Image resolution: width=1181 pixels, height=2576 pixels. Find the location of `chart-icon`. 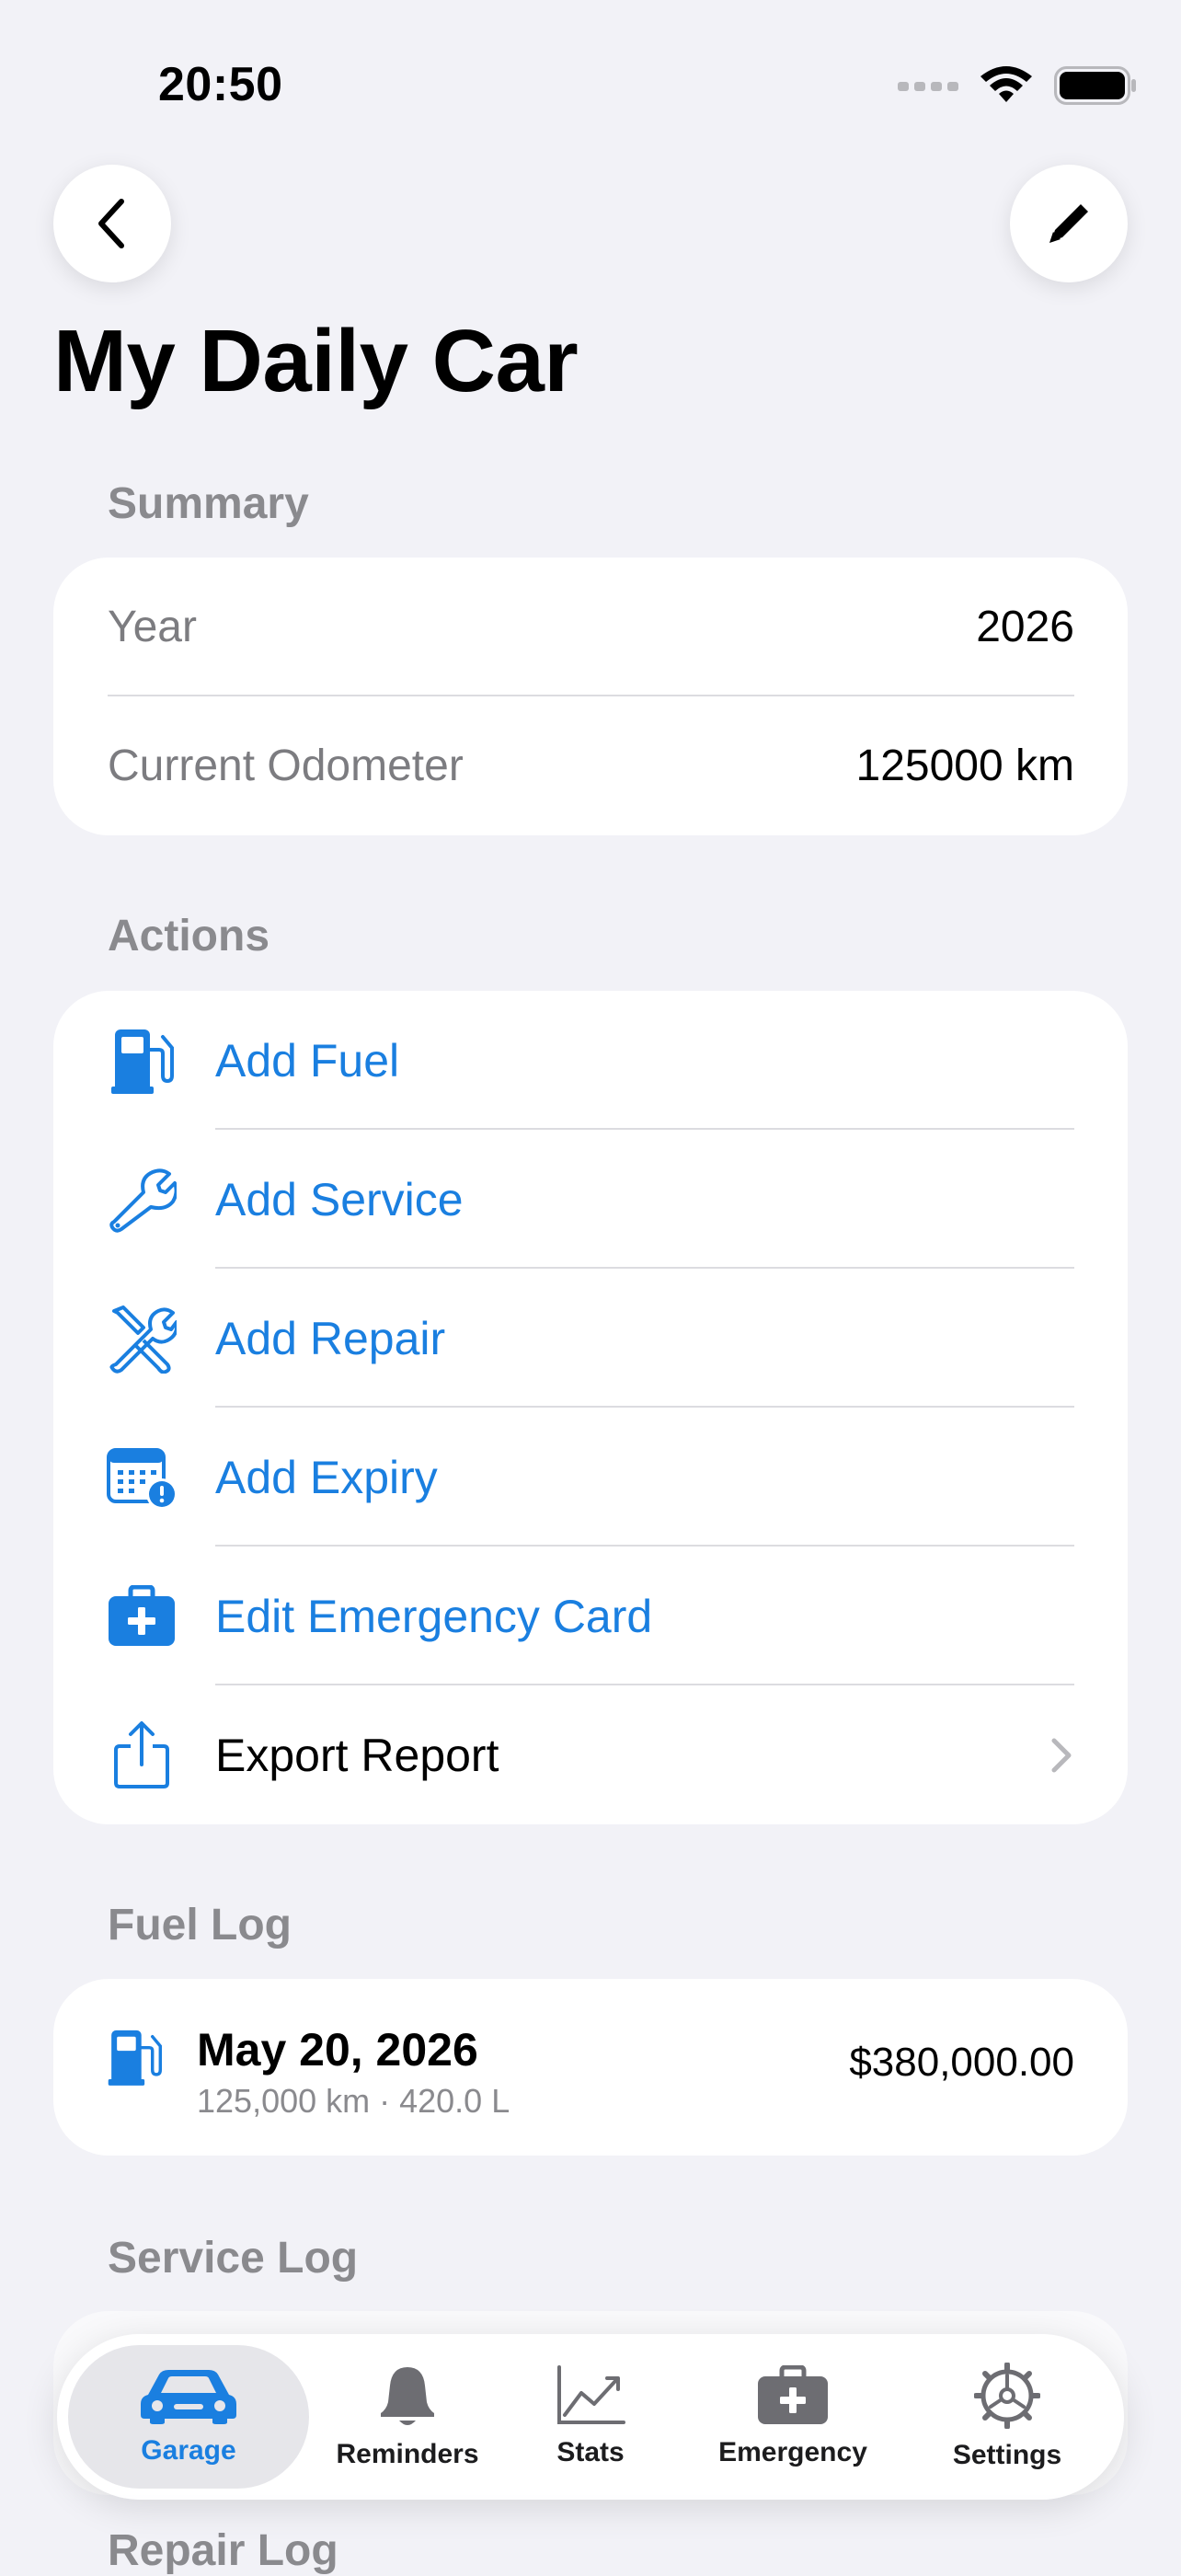

chart-icon is located at coordinates (591, 2394).